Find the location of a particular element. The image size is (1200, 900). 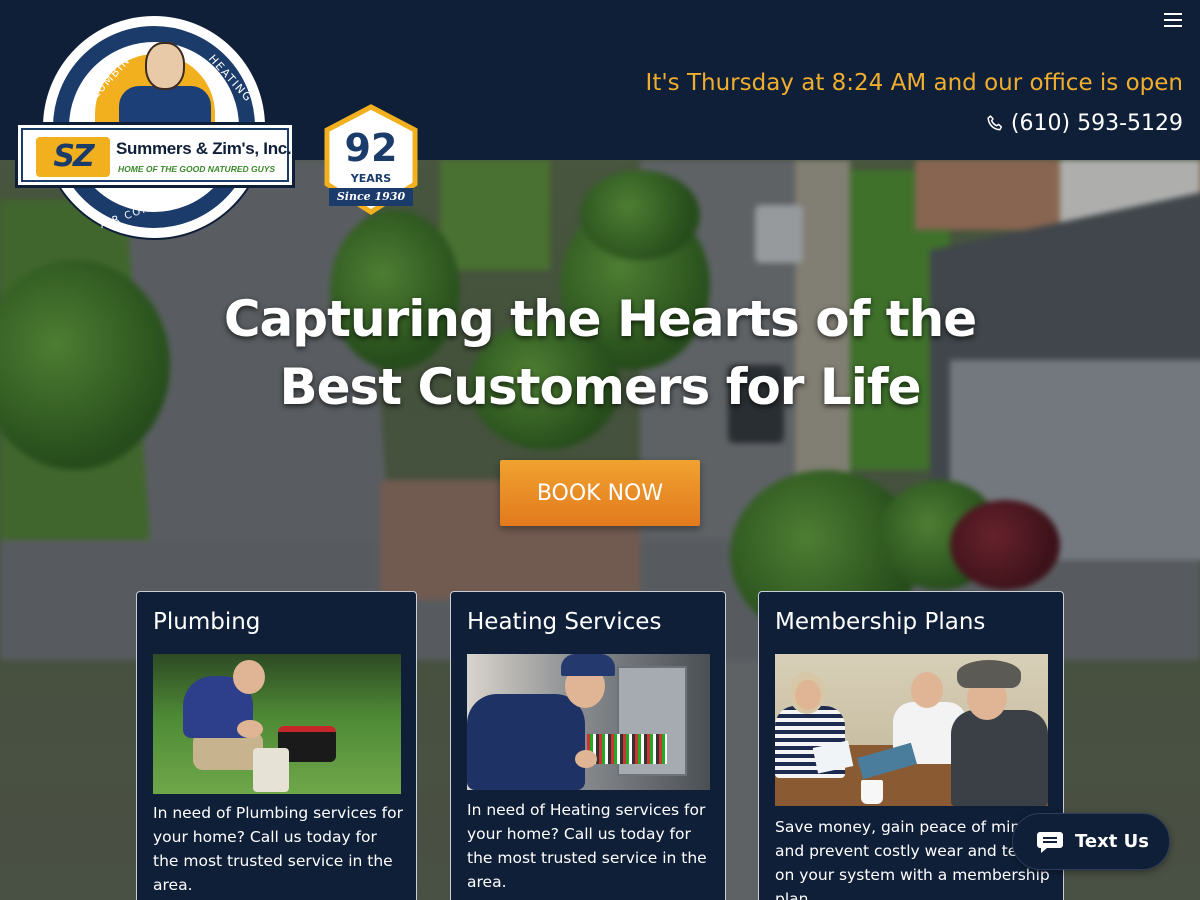

logo-tagline: HOME OF THE GOOD NATURED GUYS is located at coordinates (197, 169).